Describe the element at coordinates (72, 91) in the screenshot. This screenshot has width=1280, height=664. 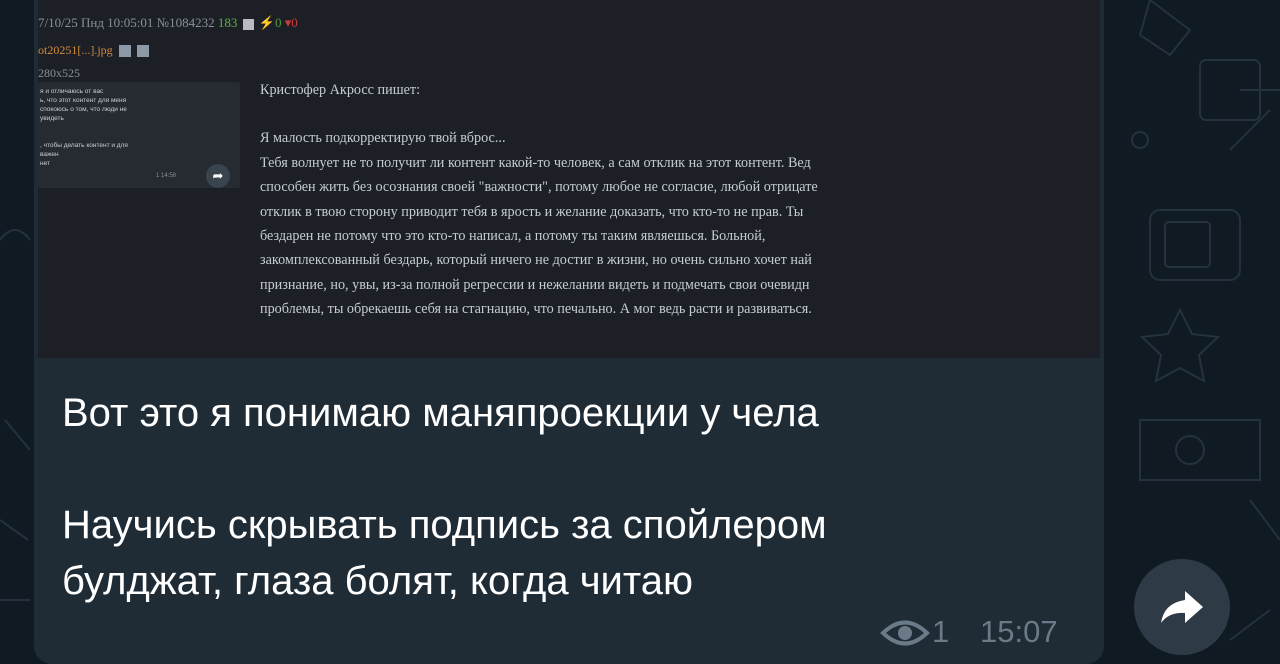
I see `thumbnail-text: я и отличаюсь от вас` at that location.